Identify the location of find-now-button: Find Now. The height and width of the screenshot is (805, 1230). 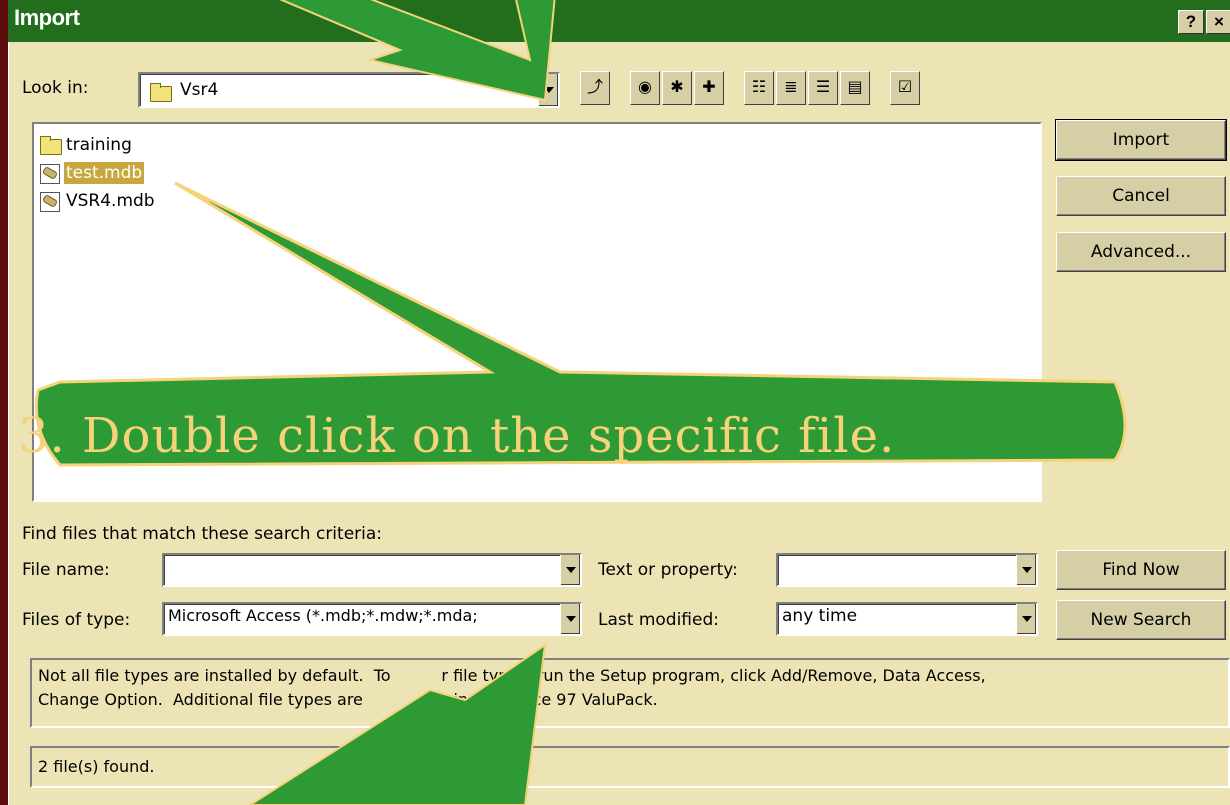
(1141, 570).